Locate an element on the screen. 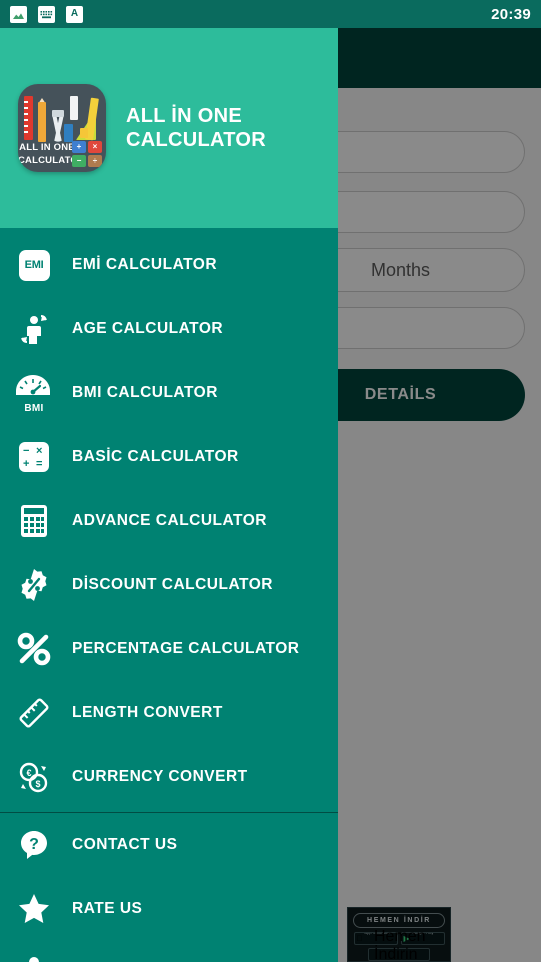 The width and height of the screenshot is (541, 962). sidebar-item-percentage-calculator: PERCENTAGE CALCULATOR is located at coordinates (169, 649).